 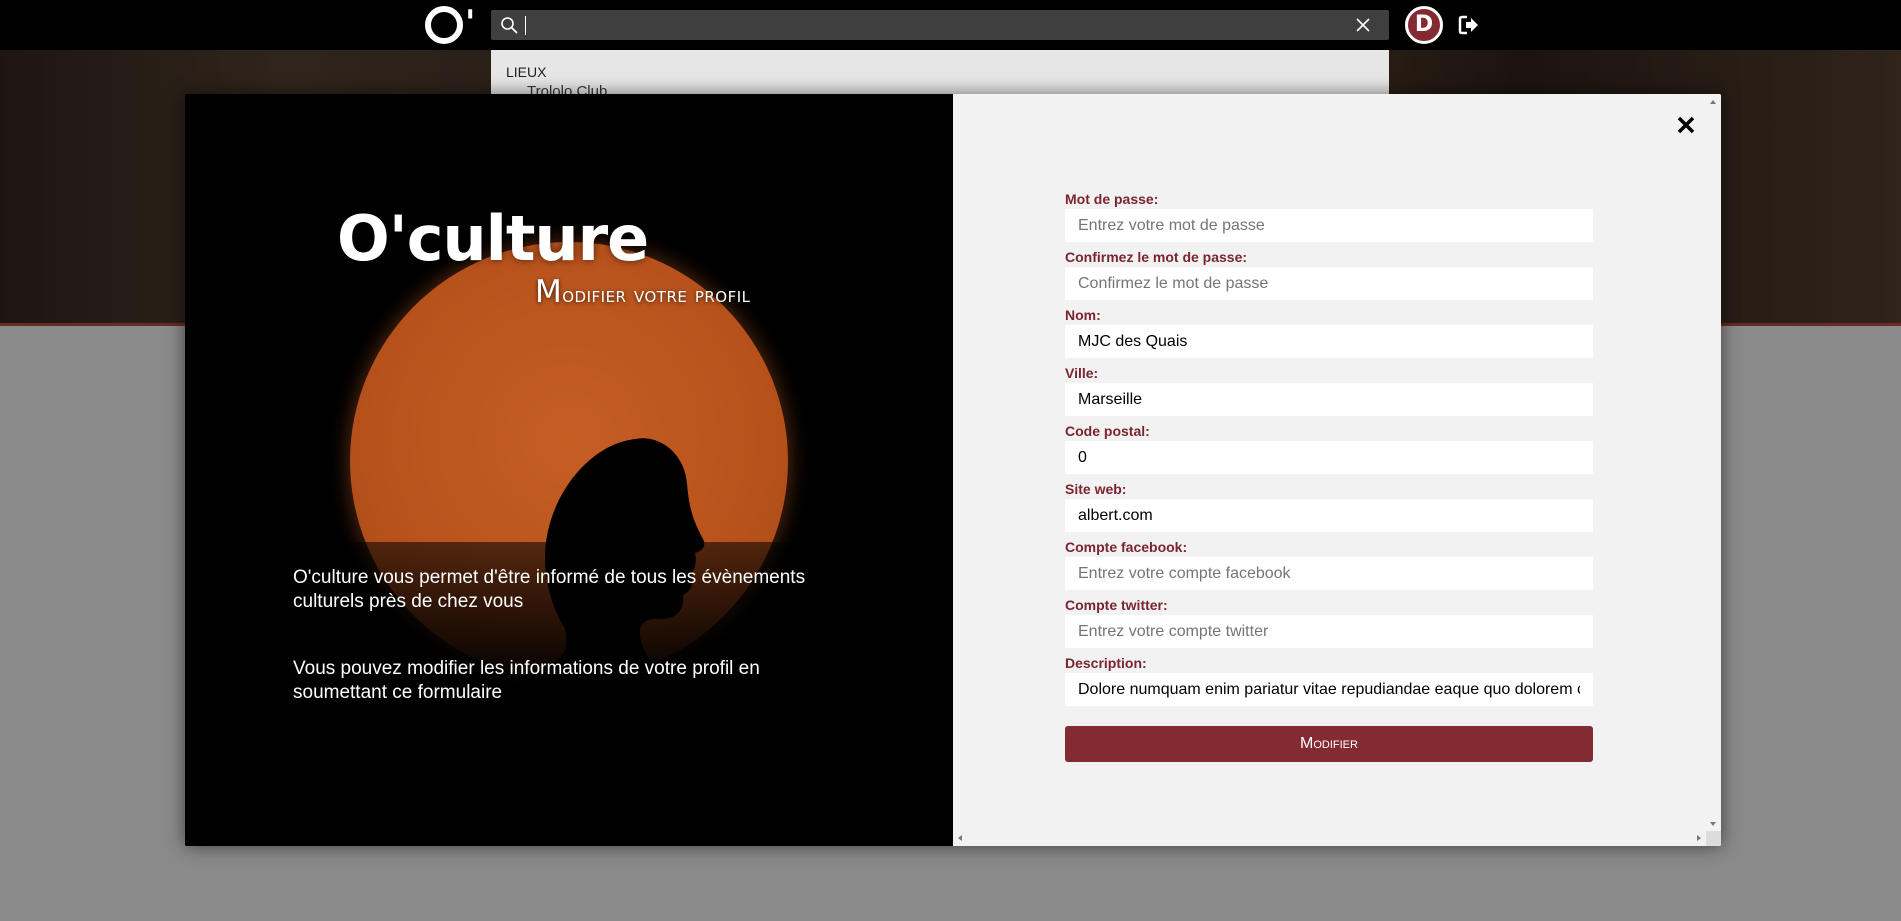 What do you see at coordinates (1329, 515) in the screenshot?
I see `website-field` at bounding box center [1329, 515].